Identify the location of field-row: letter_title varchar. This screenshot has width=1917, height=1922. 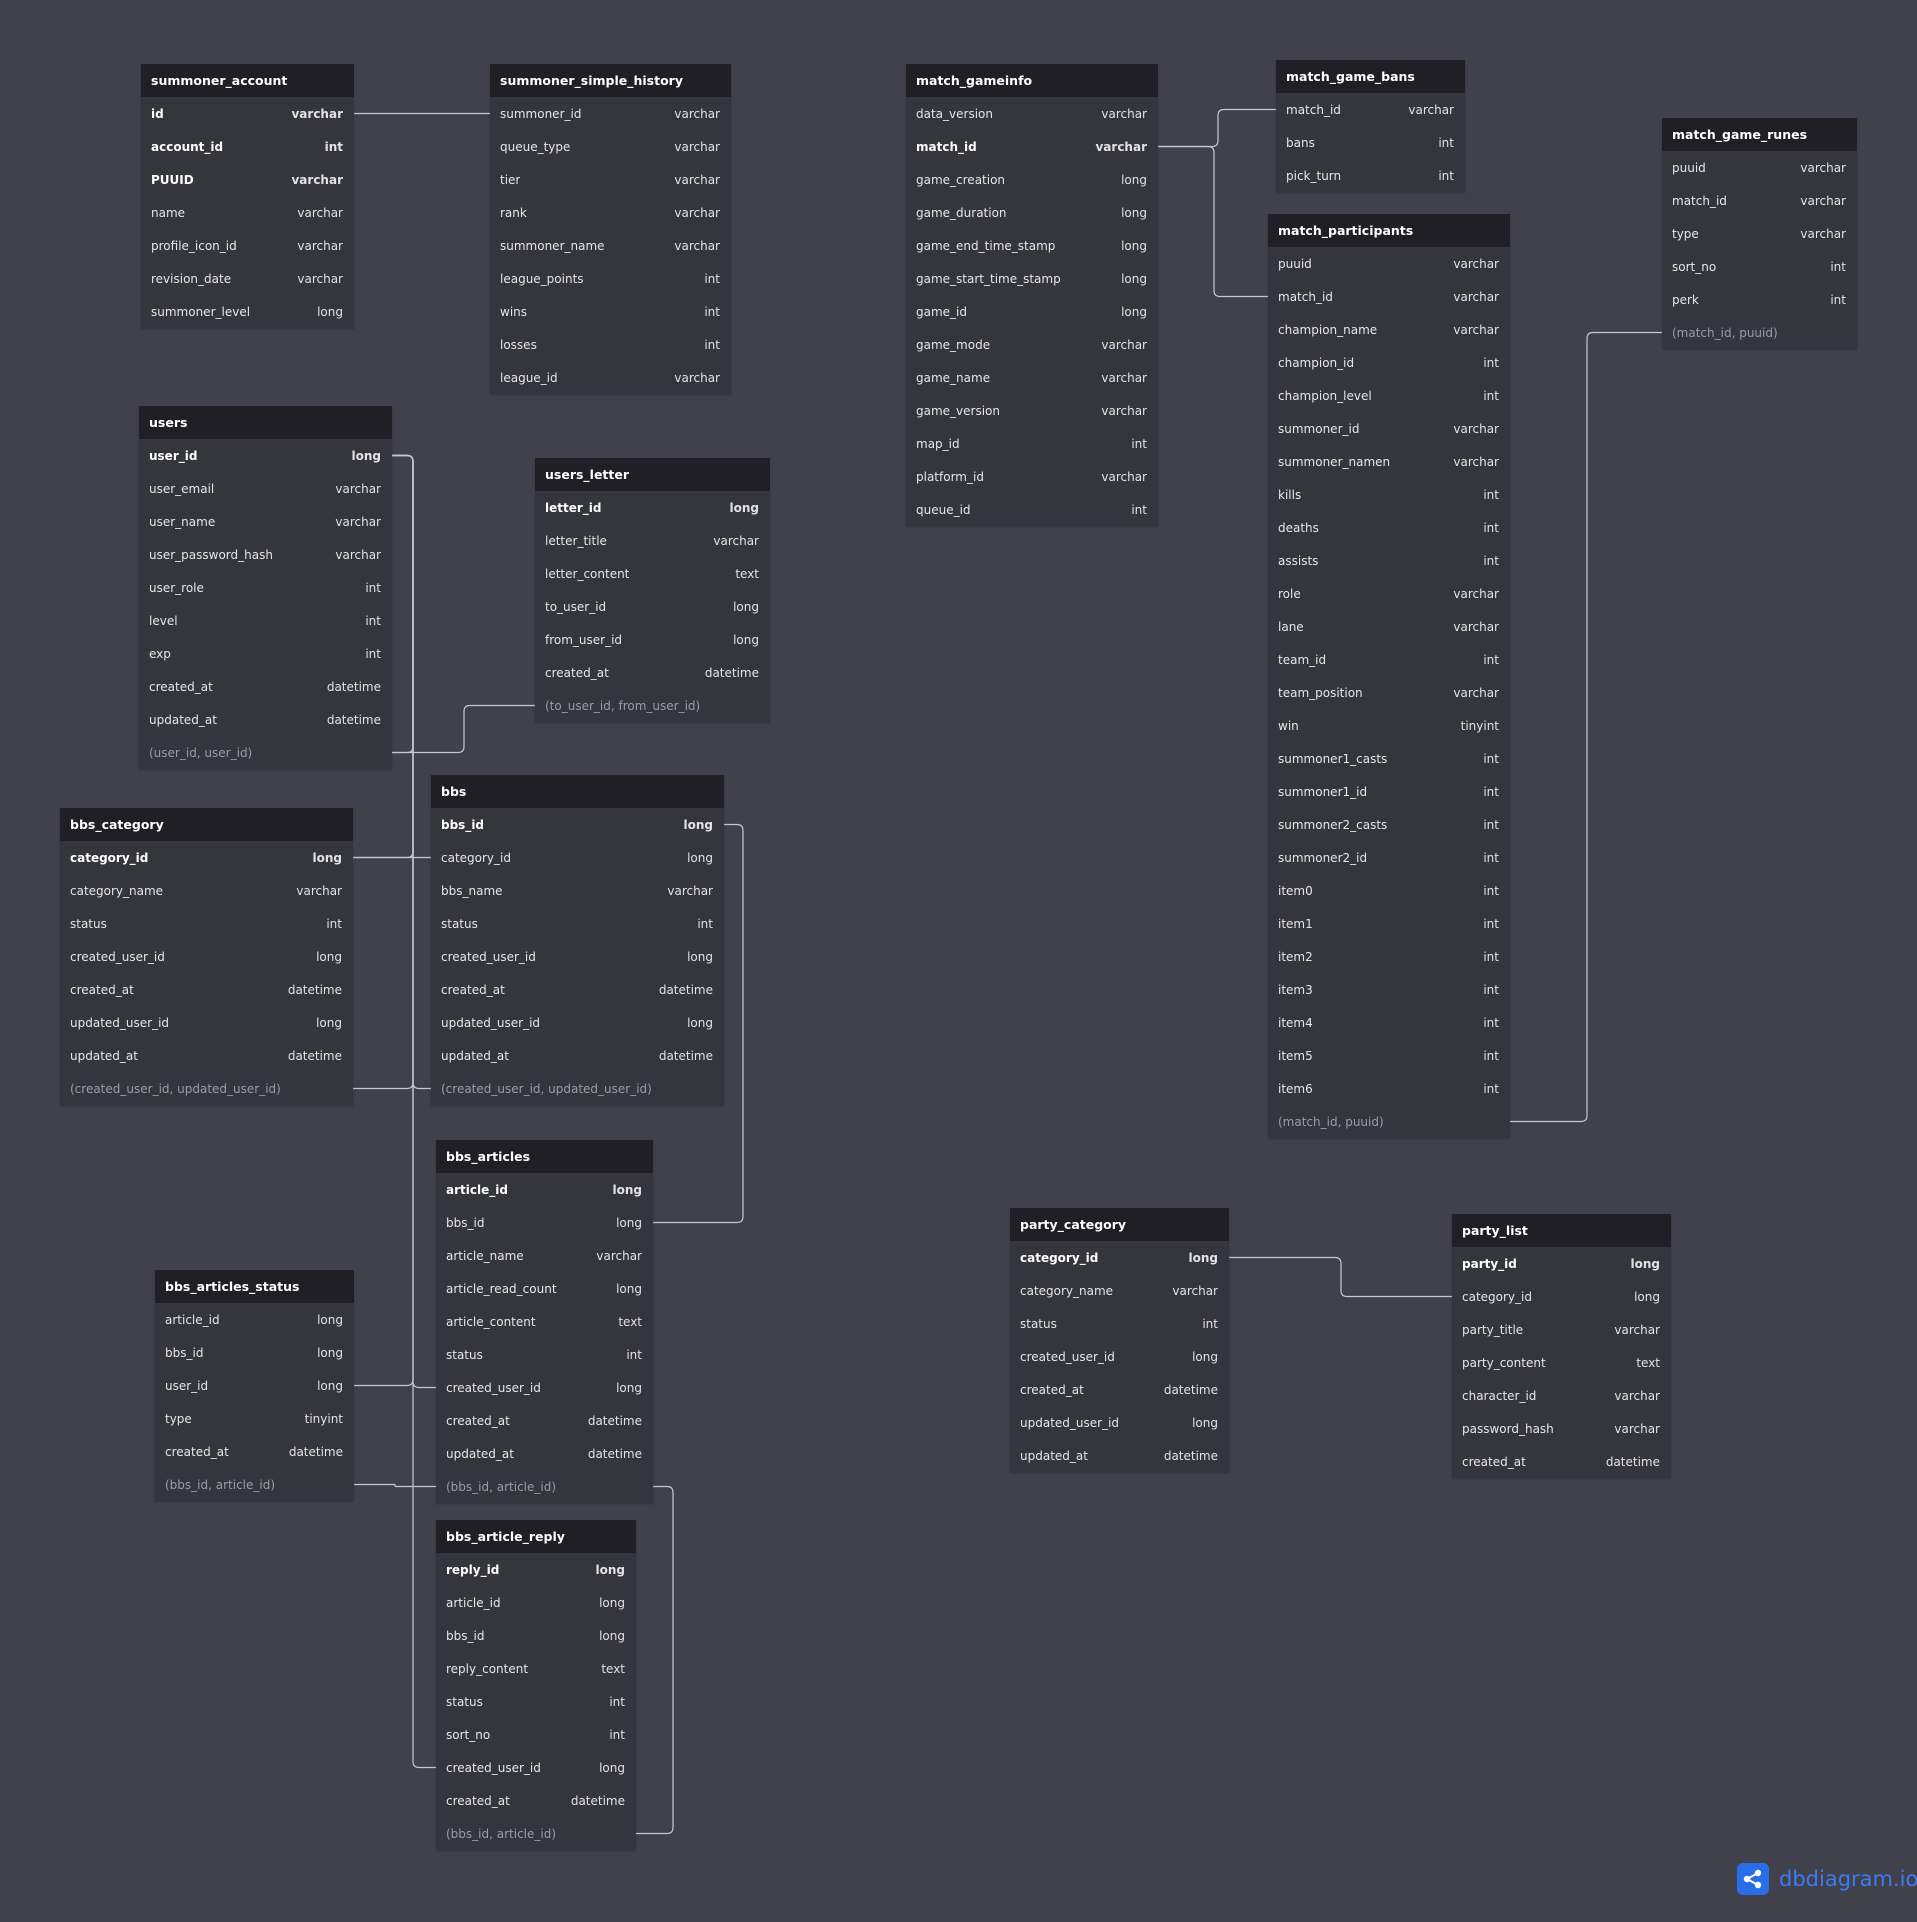
(652, 540).